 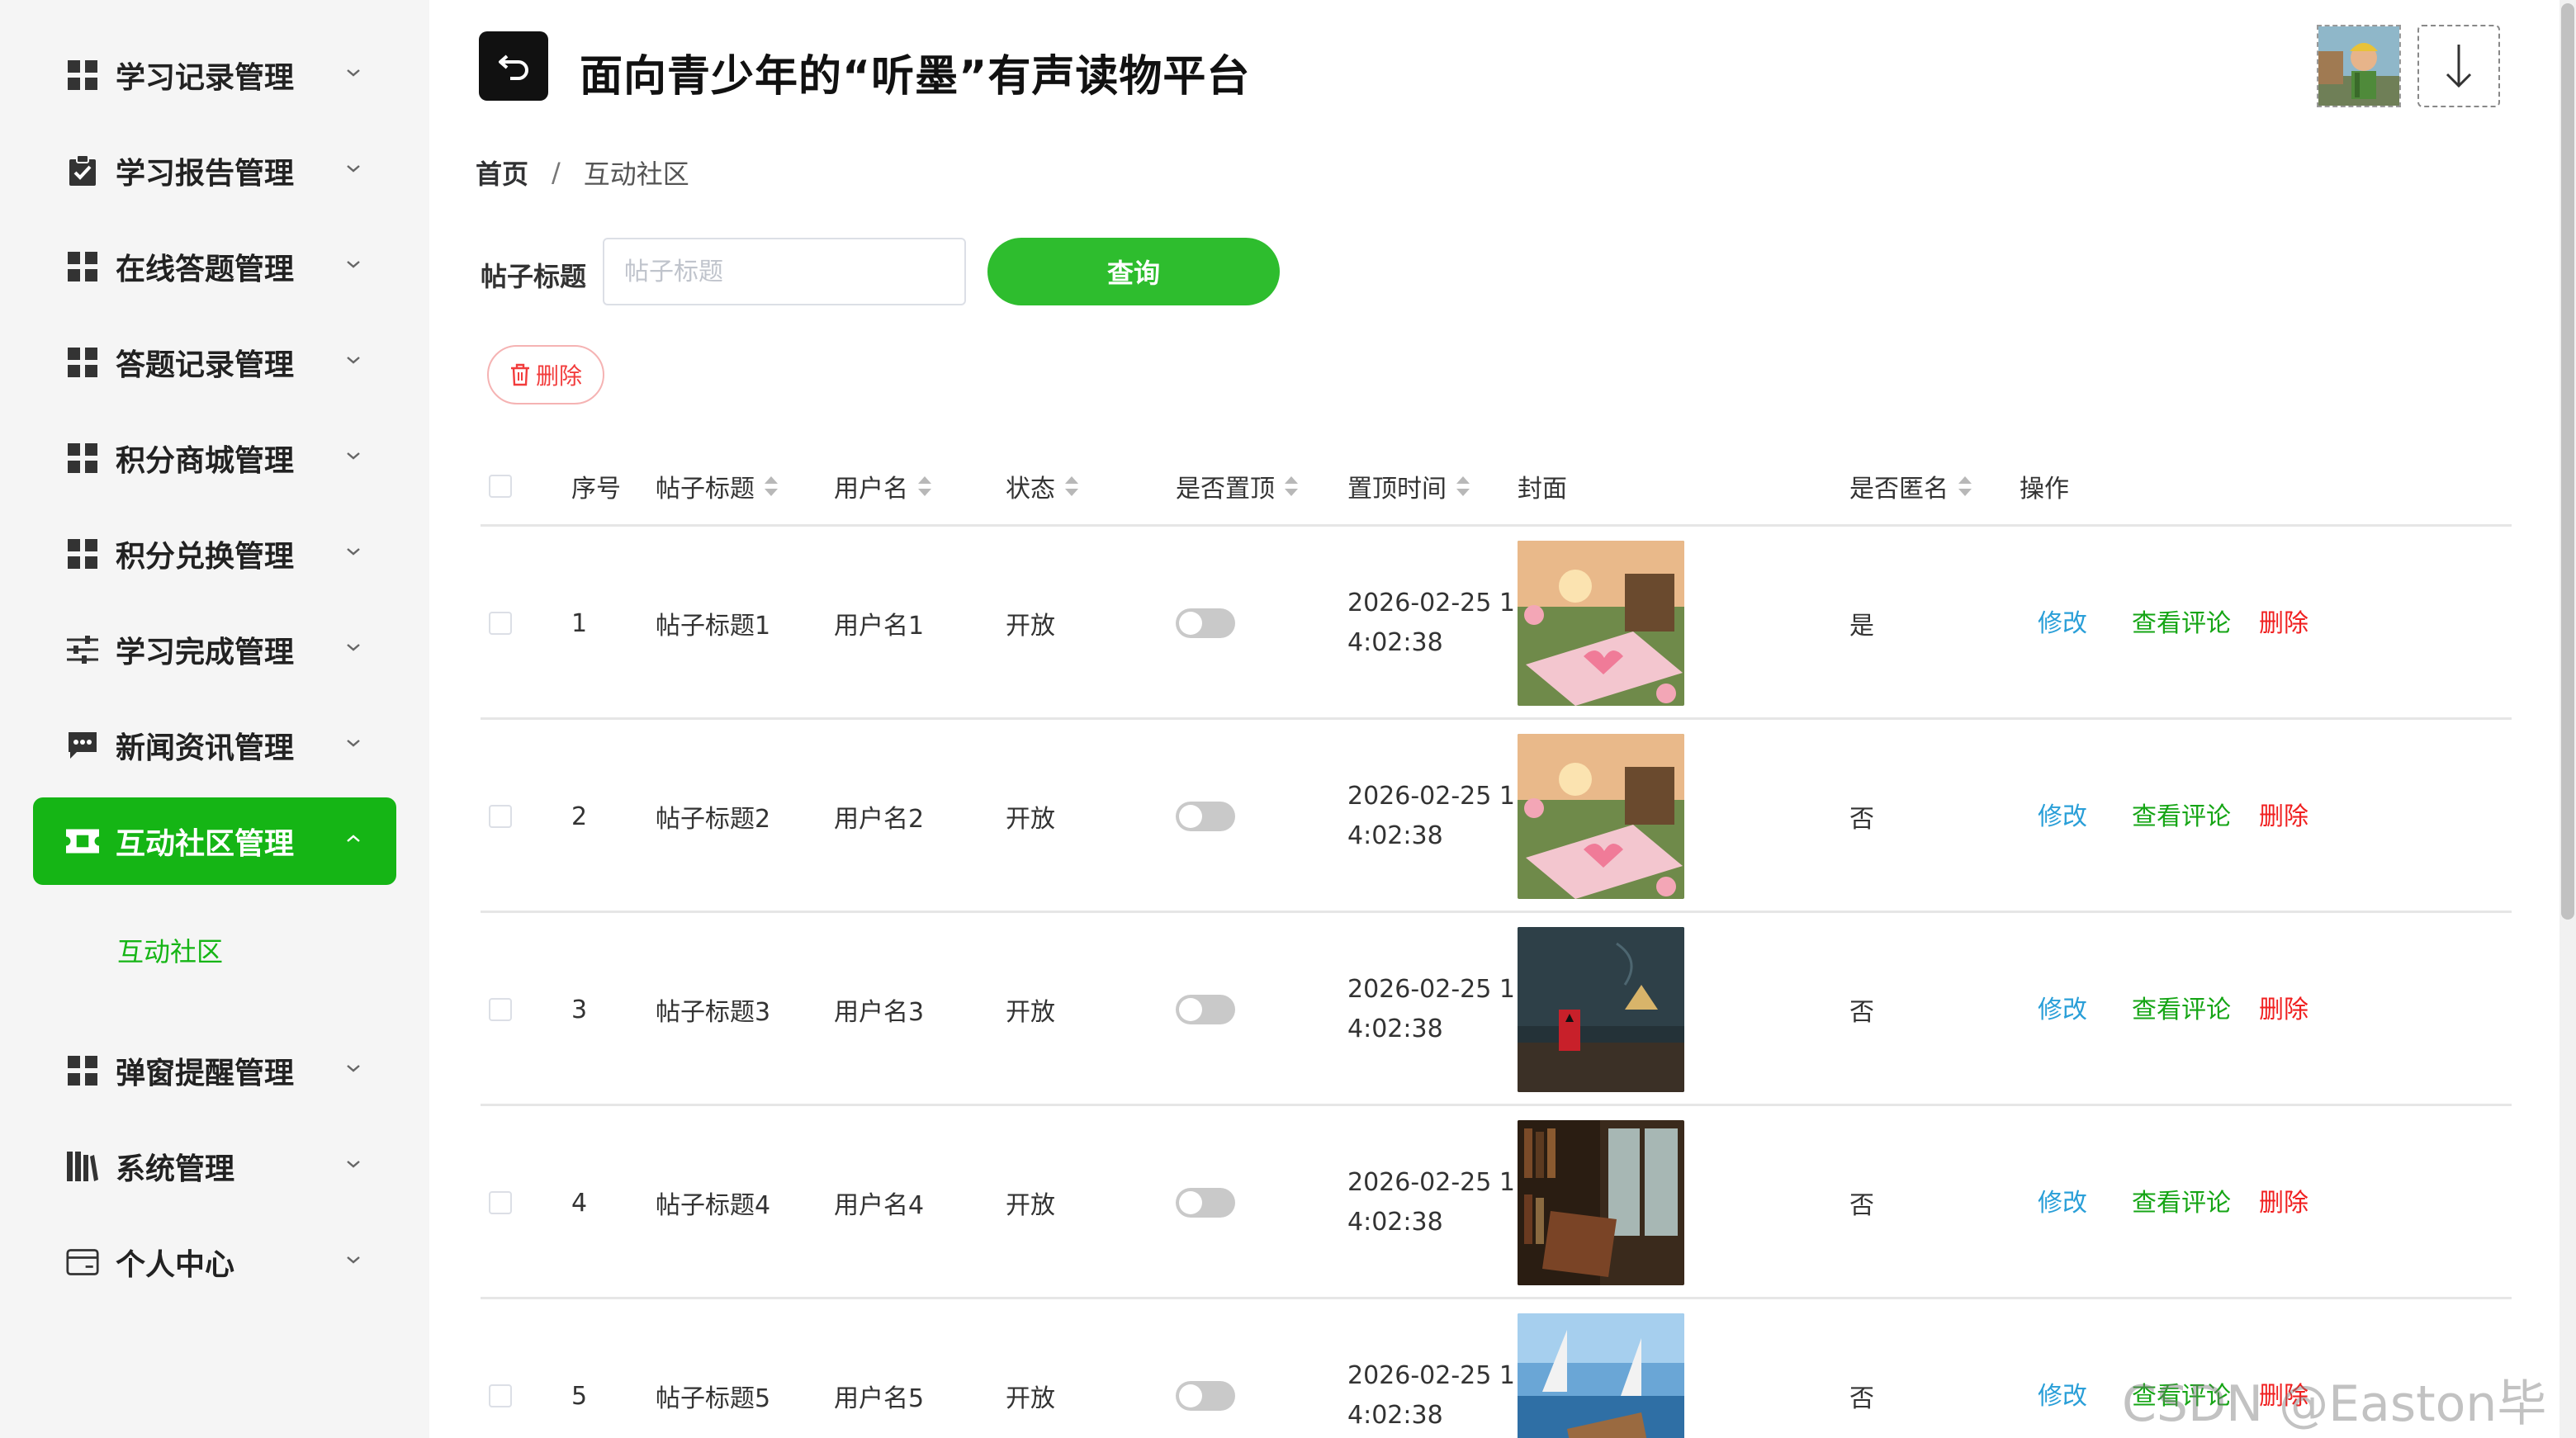 I want to click on sidebar-item-news: 新闻资讯管理, so click(x=214, y=745).